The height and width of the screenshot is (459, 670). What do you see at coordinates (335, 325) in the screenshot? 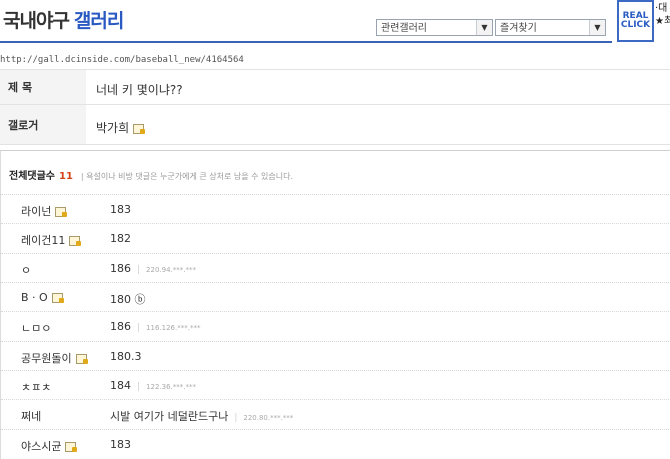
I see `comment-row: ㄴㅁㅇ 186 | 116.126.***.***` at bounding box center [335, 325].